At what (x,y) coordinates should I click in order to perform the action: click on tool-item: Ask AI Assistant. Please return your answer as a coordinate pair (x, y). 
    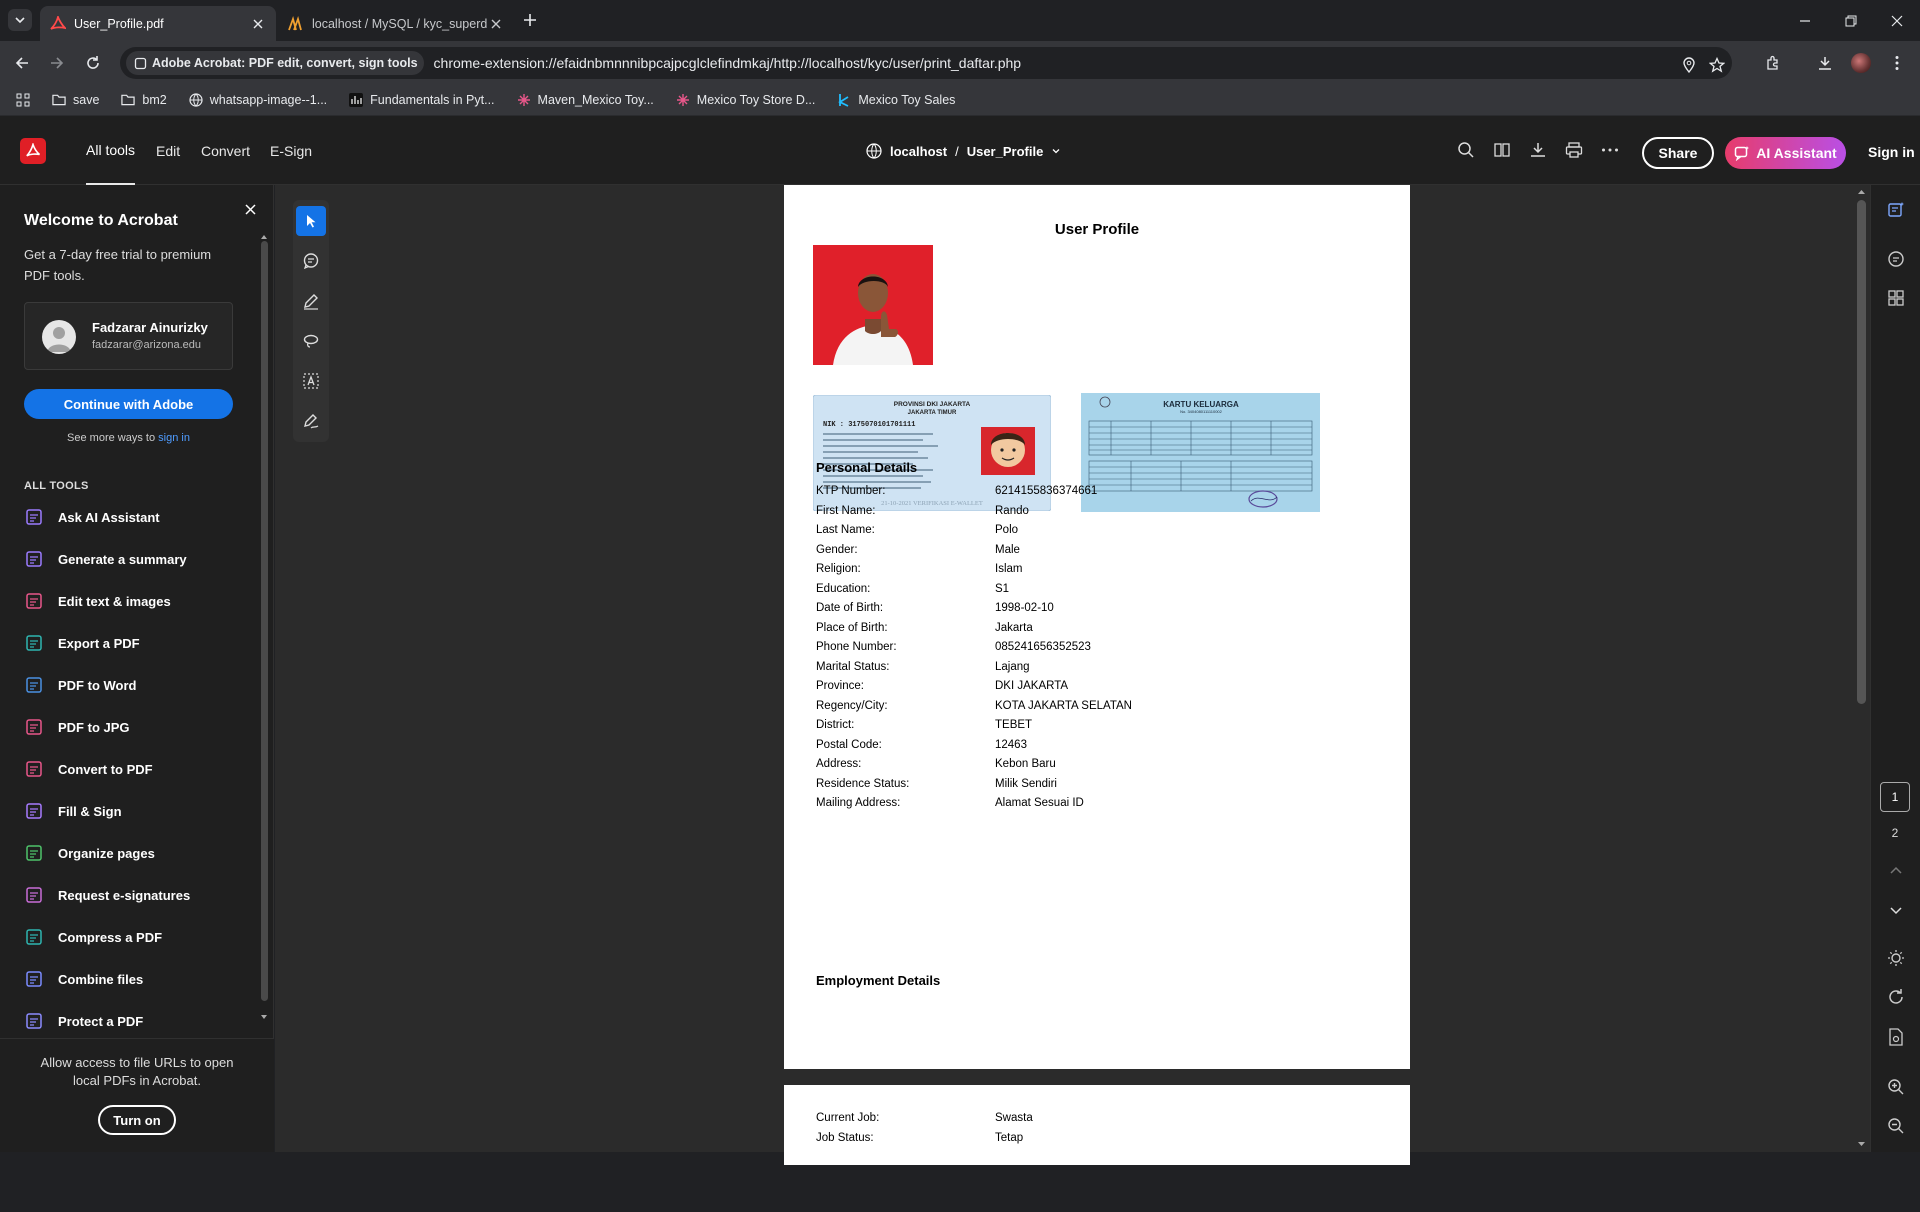
    Looking at the image, I should click on (139, 517).